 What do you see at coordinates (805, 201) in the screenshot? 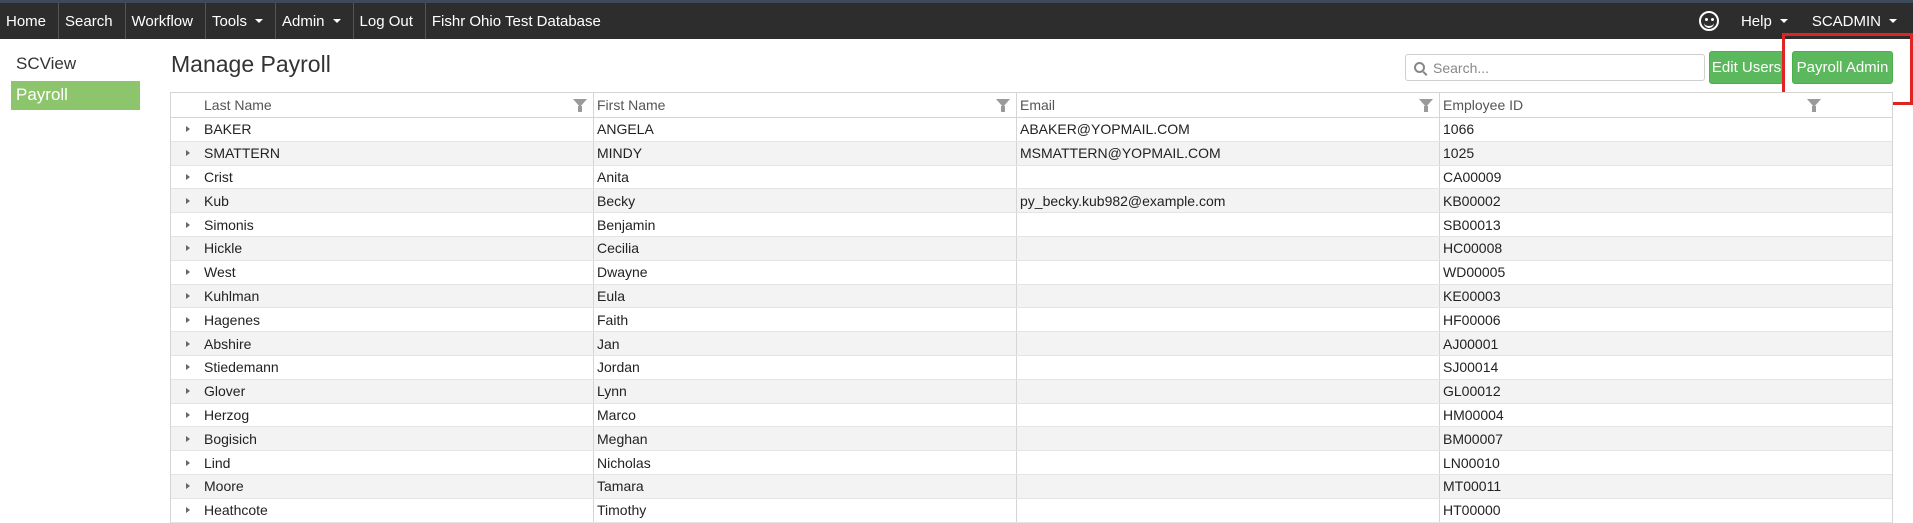
I see `cell-first-name: Becky` at bounding box center [805, 201].